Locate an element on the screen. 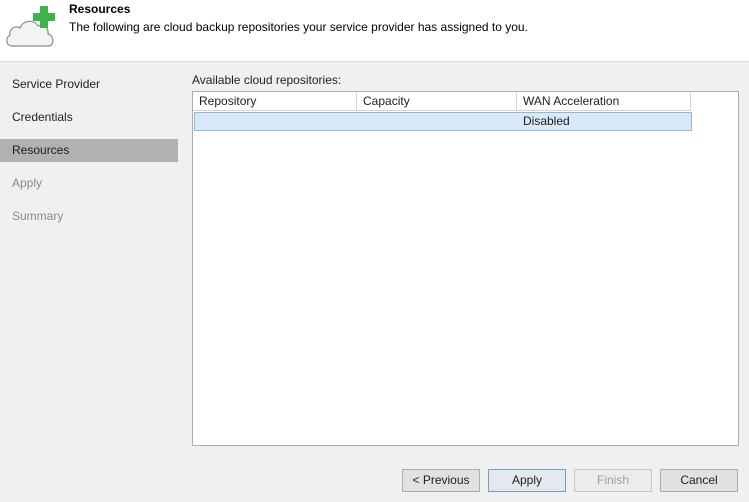 The image size is (749, 502). sidebar-item-summary: Summary is located at coordinates (38, 216).